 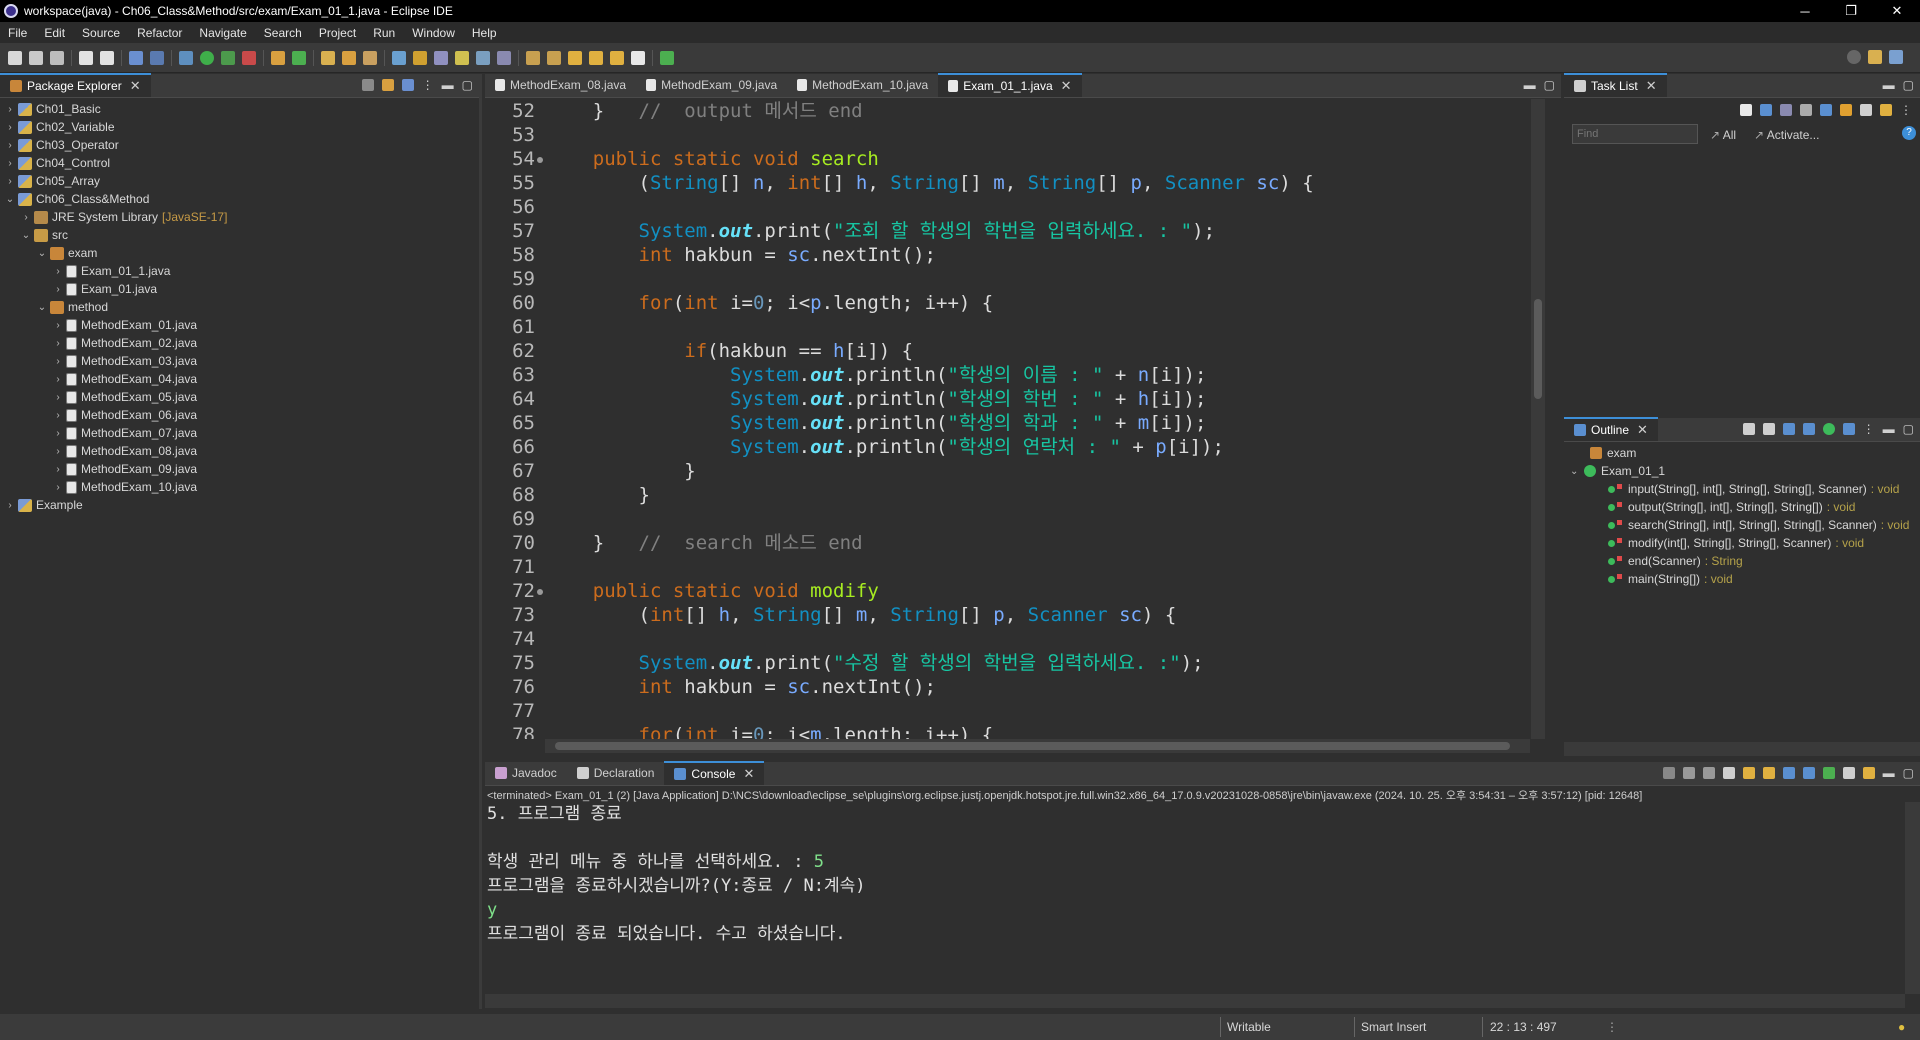 What do you see at coordinates (239, 127) in the screenshot?
I see `tree-node: › Ch02_Variable` at bounding box center [239, 127].